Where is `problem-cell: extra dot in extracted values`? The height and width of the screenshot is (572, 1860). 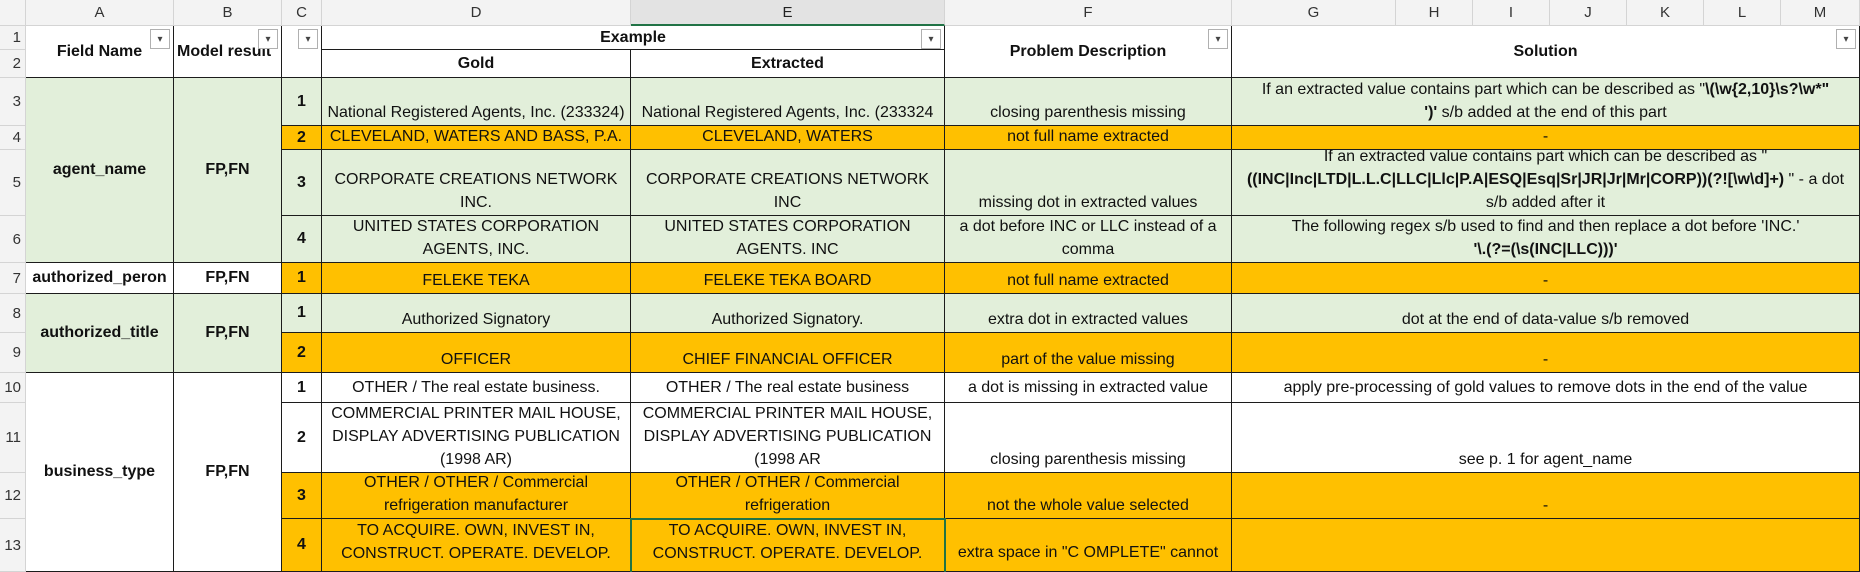
problem-cell: extra dot in extracted values is located at coordinates (1088, 313).